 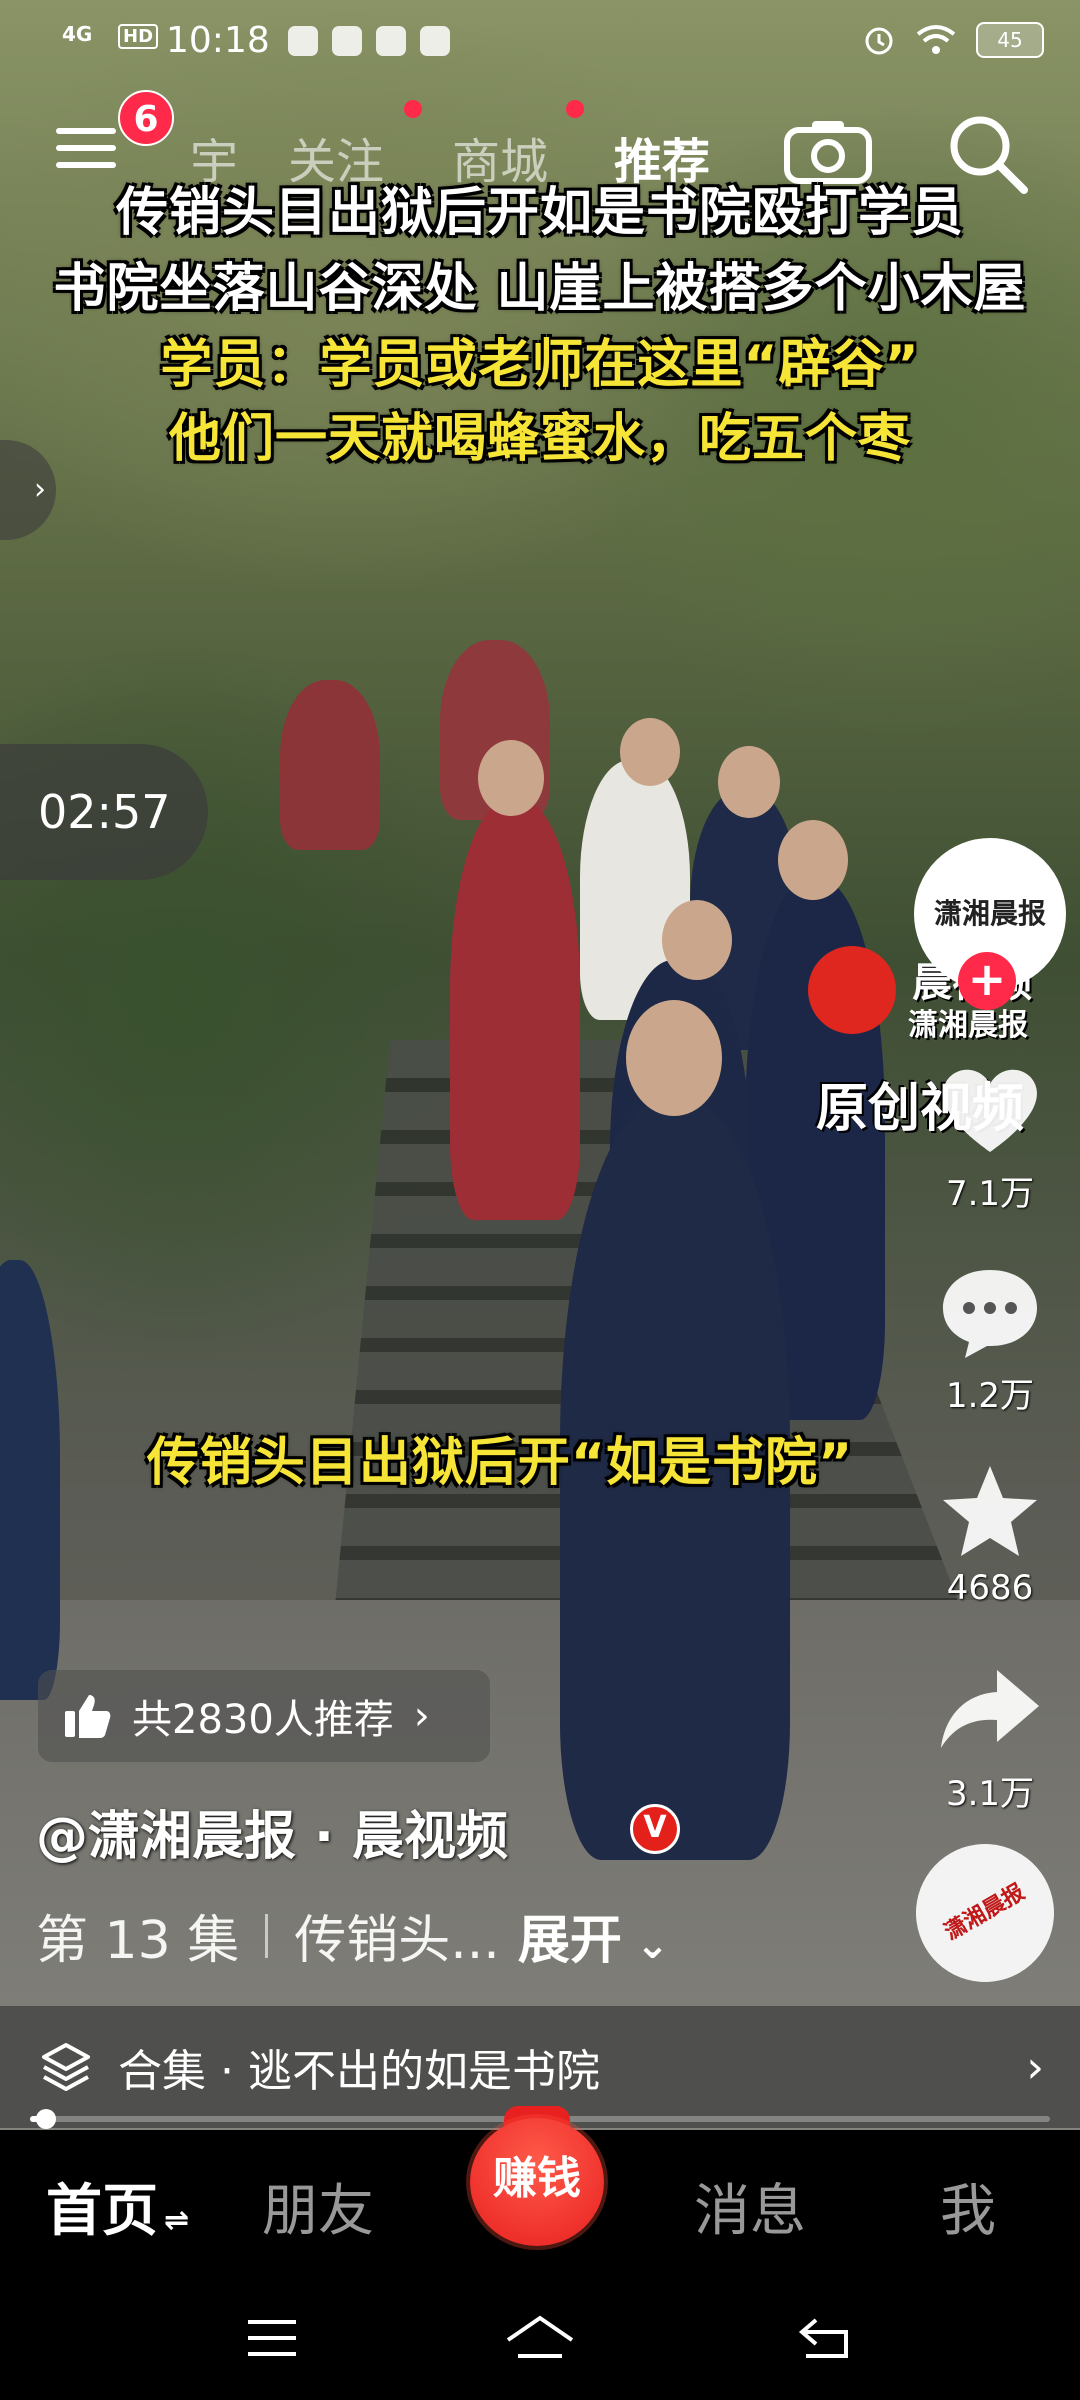 What do you see at coordinates (539, 439) in the screenshot?
I see `caption-line-4: 他们一天就喝蜂蜜水，吃五个枣` at bounding box center [539, 439].